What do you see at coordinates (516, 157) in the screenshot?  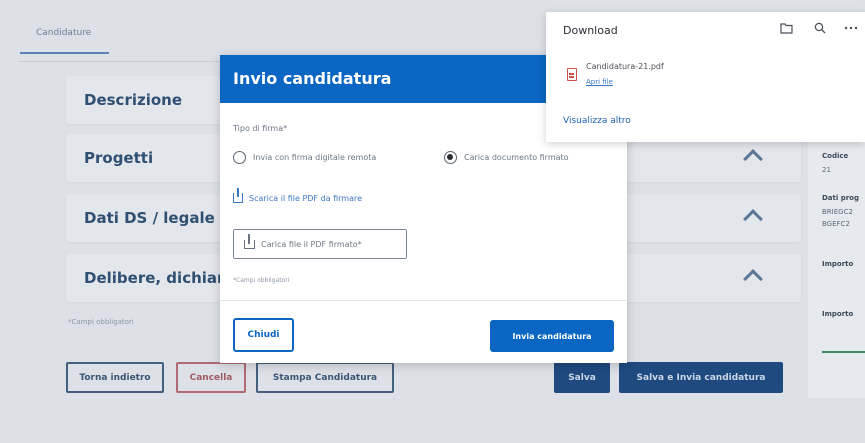 I see `radio-upload-label: Carica documento firmato` at bounding box center [516, 157].